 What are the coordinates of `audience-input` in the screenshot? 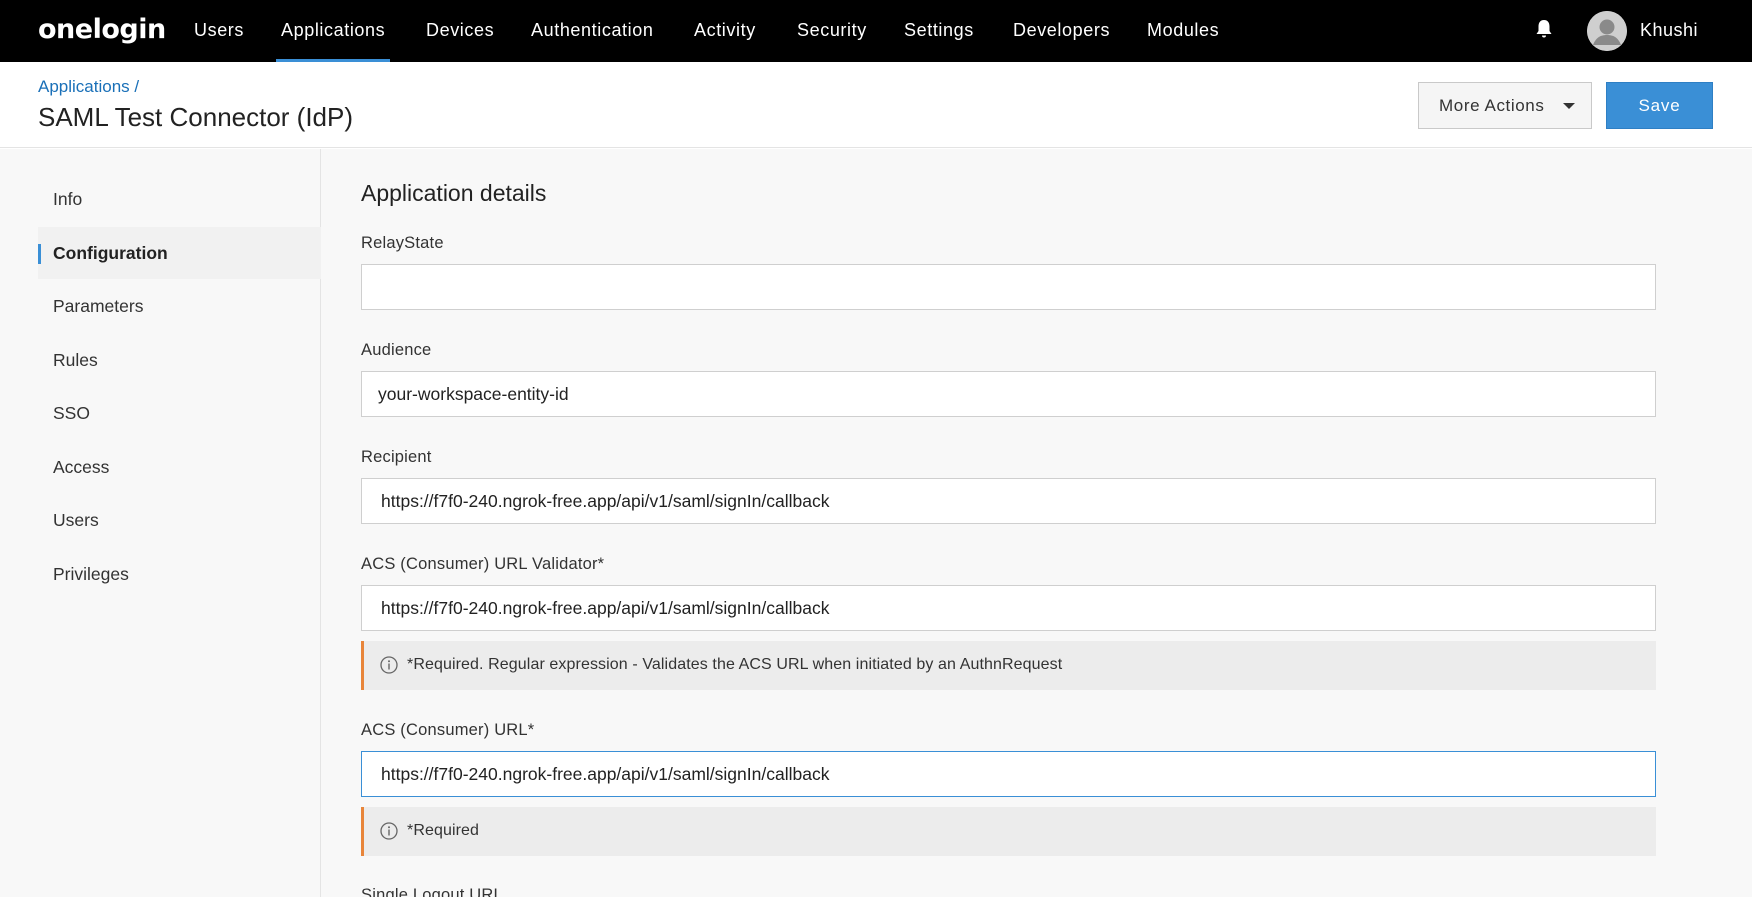 It's located at (1008, 394).